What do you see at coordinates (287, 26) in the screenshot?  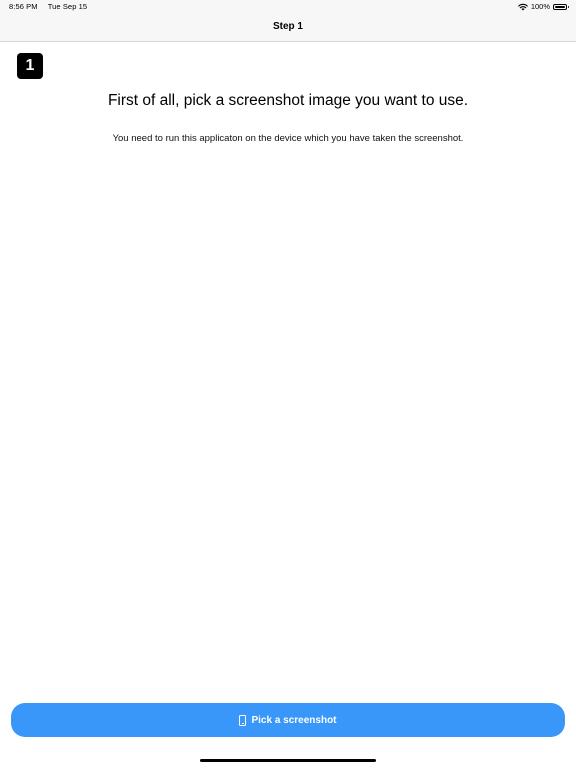 I see `nav-title: Step 1` at bounding box center [287, 26].